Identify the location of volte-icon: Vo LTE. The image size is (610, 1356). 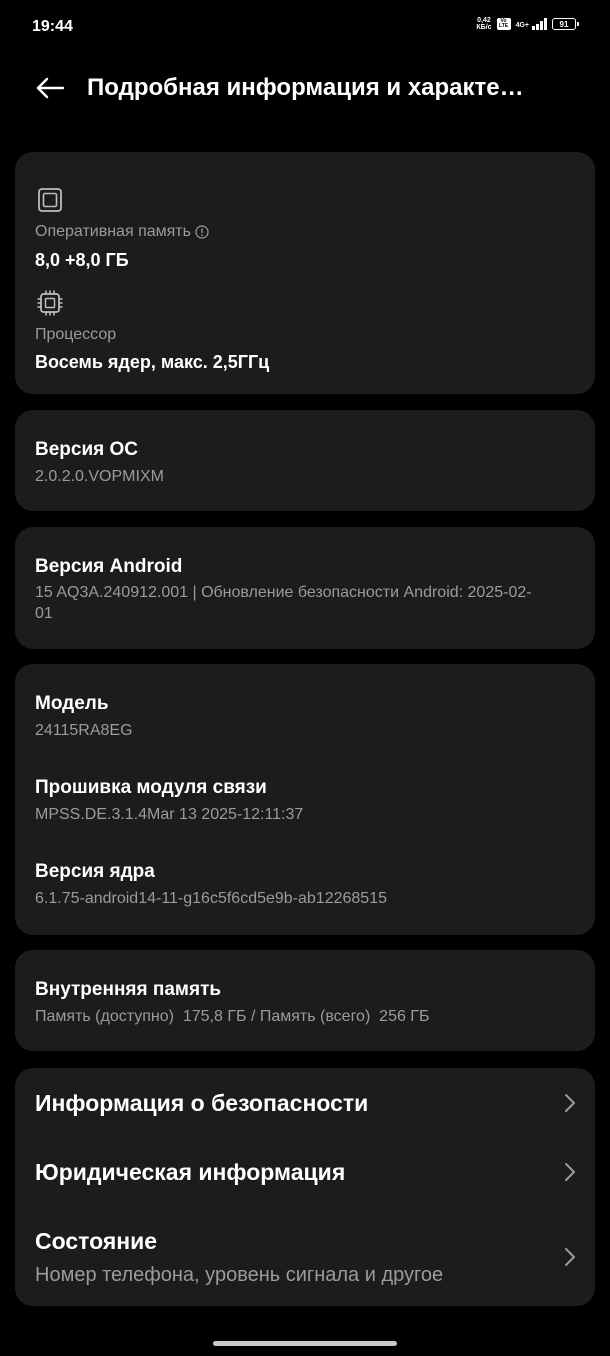
(503, 24).